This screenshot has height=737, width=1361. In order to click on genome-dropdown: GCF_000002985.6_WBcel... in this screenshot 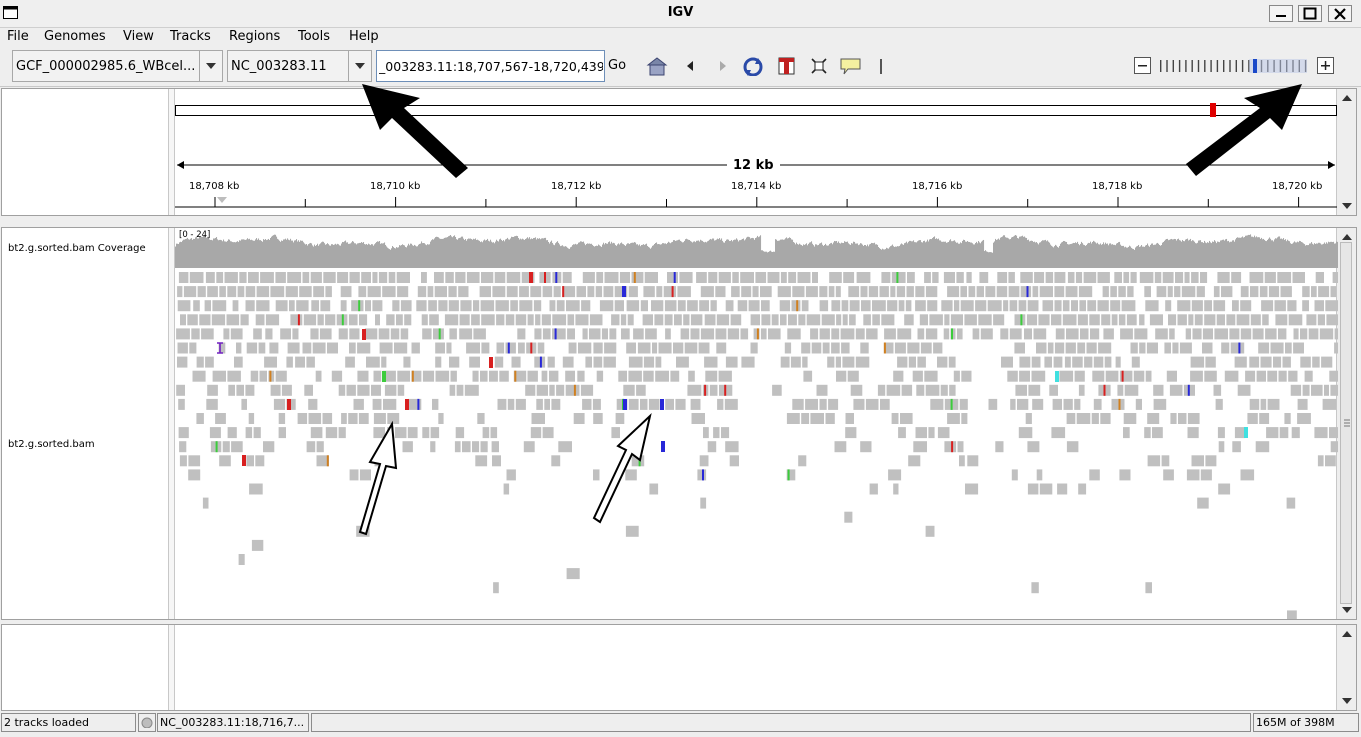, I will do `click(117, 66)`.